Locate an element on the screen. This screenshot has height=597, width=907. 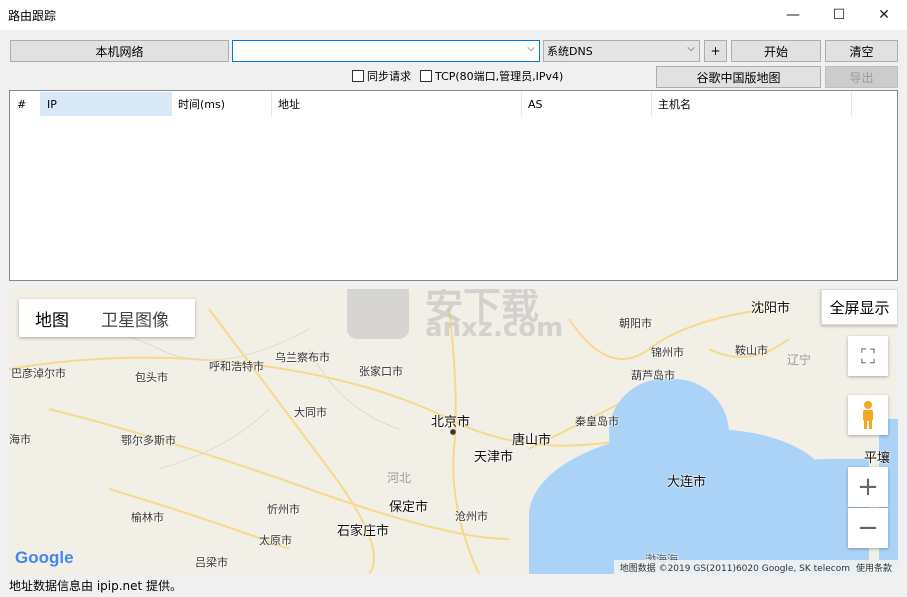
province-label: 河北 is located at coordinates (399, 478).